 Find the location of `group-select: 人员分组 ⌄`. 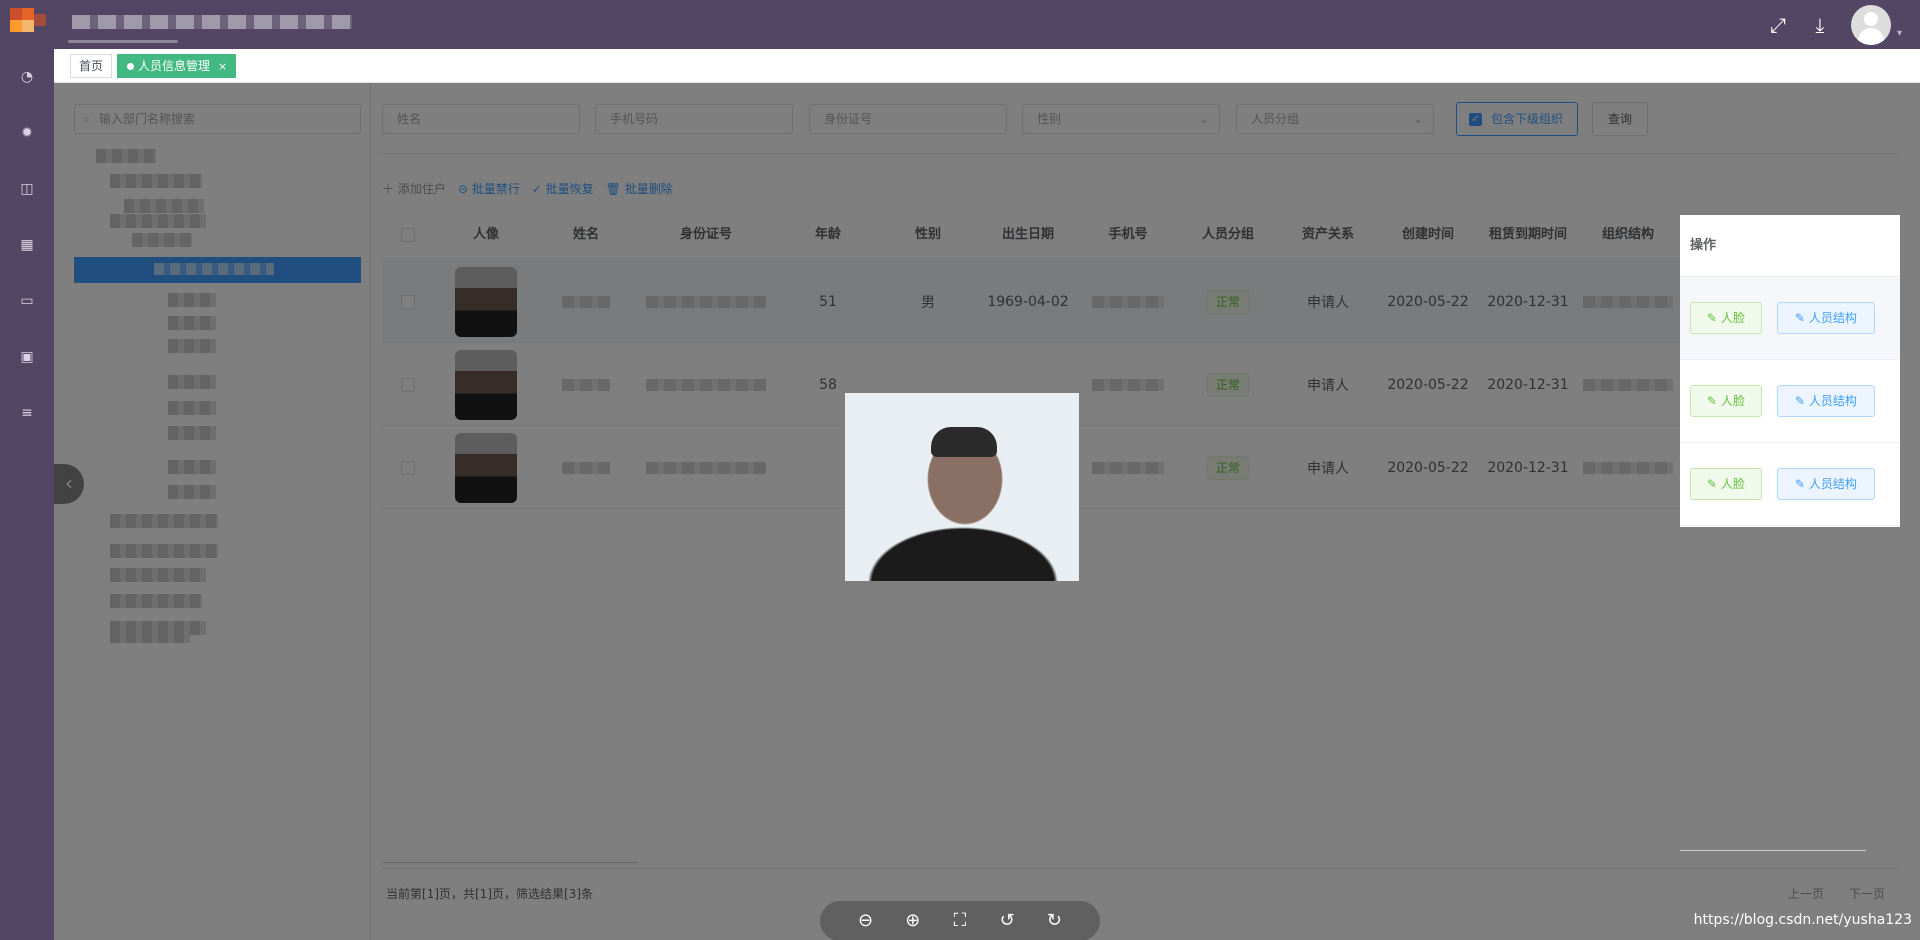

group-select: 人员分组 ⌄ is located at coordinates (1335, 119).